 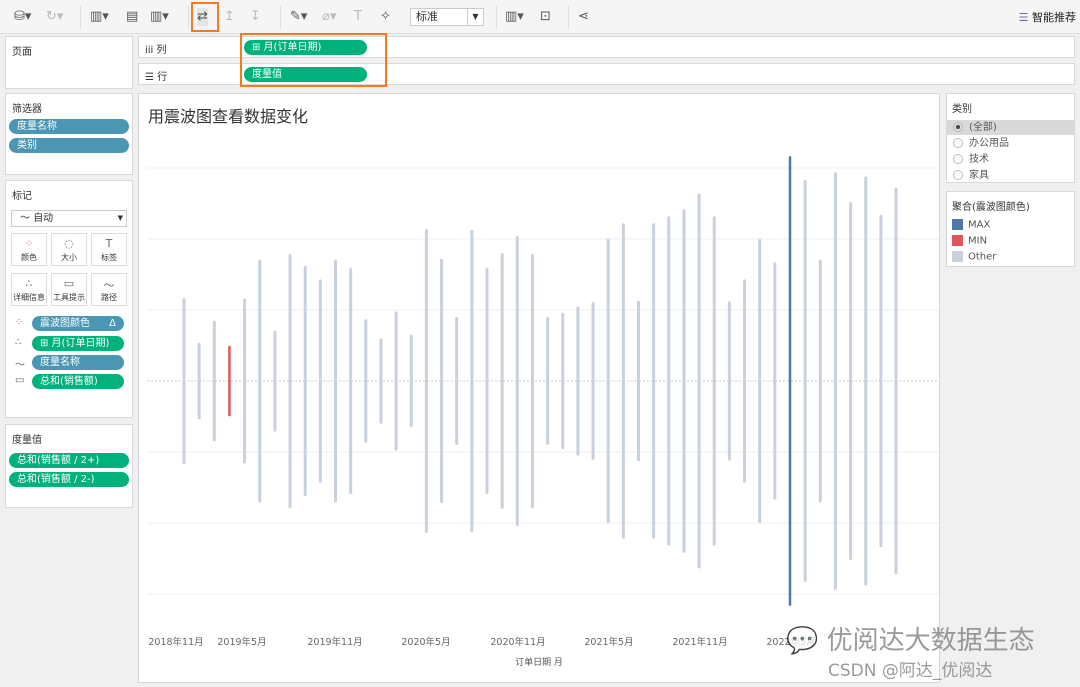 I want to click on sort-descending-icon: ↧, so click(x=255, y=17).